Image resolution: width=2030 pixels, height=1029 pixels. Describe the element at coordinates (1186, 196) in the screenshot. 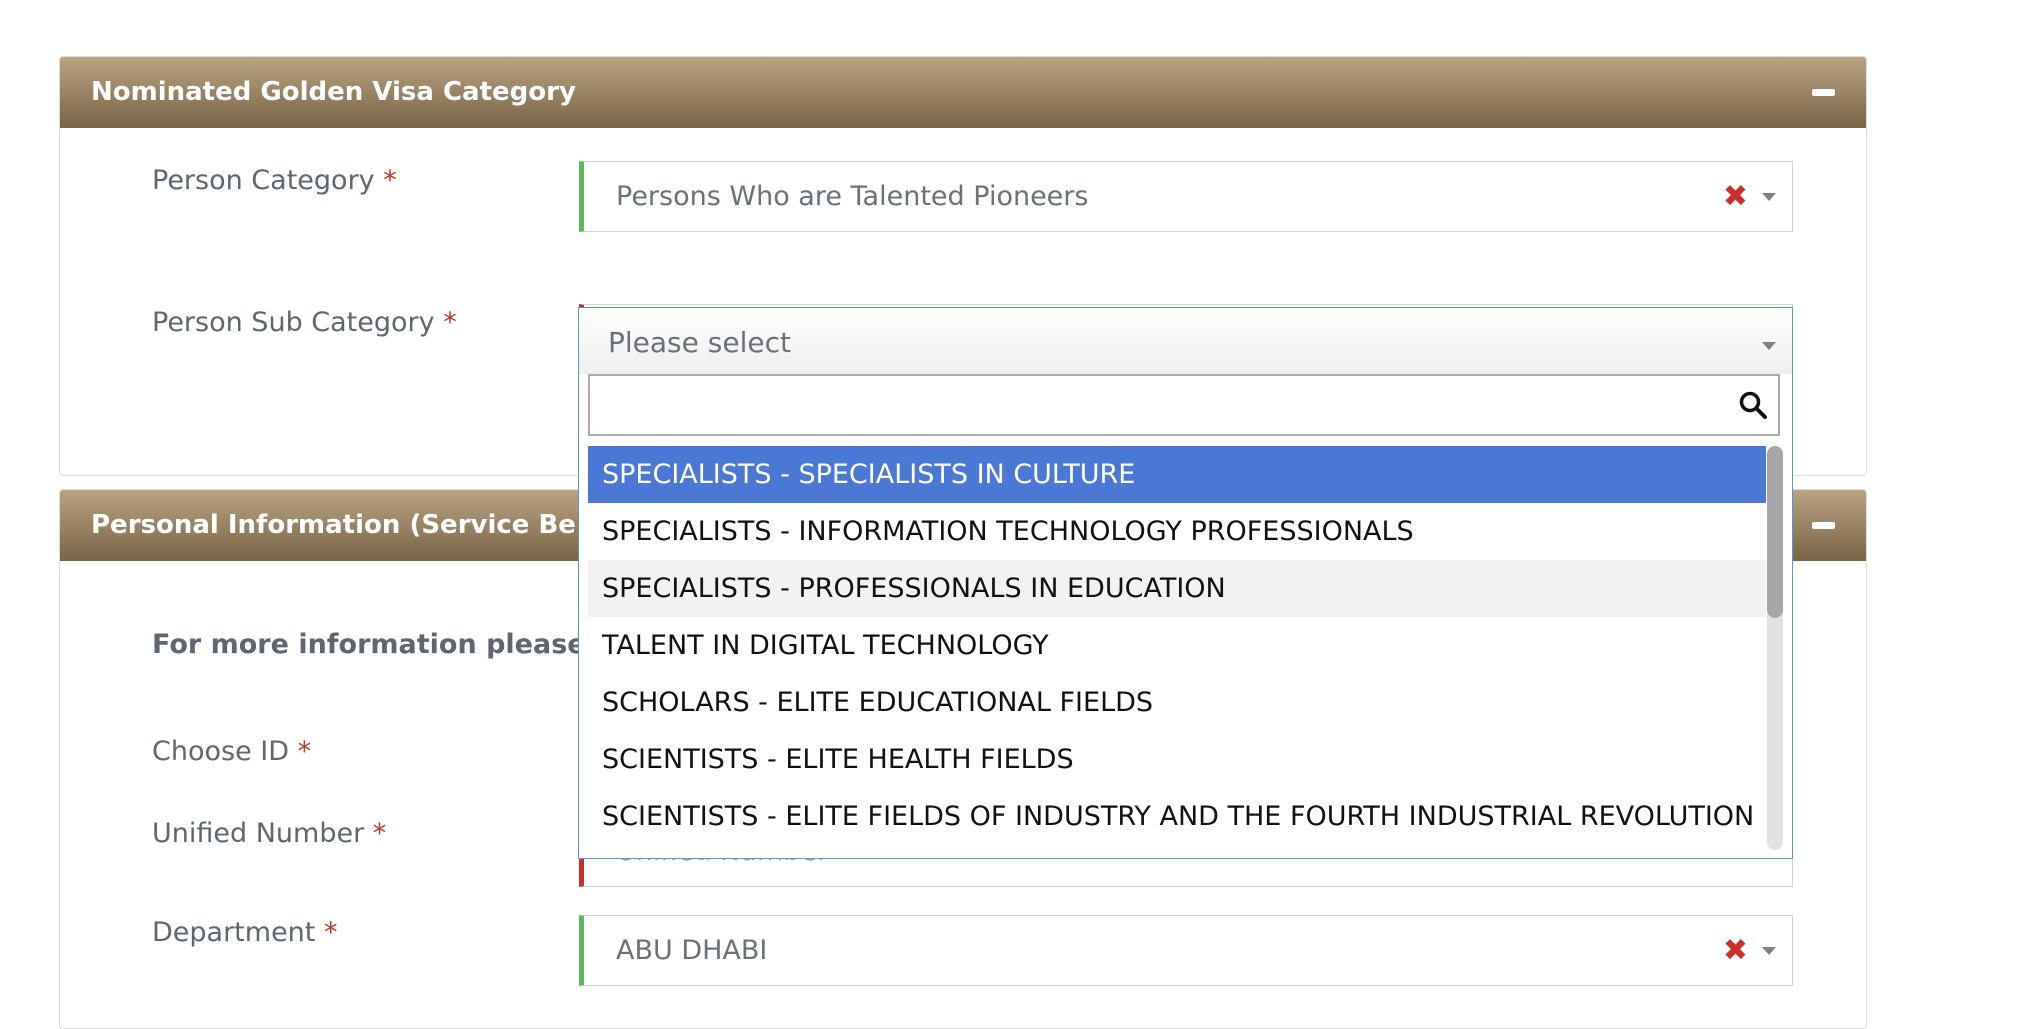

I see `person-category-select: Persons Who are Talented Pioneers ✖` at that location.